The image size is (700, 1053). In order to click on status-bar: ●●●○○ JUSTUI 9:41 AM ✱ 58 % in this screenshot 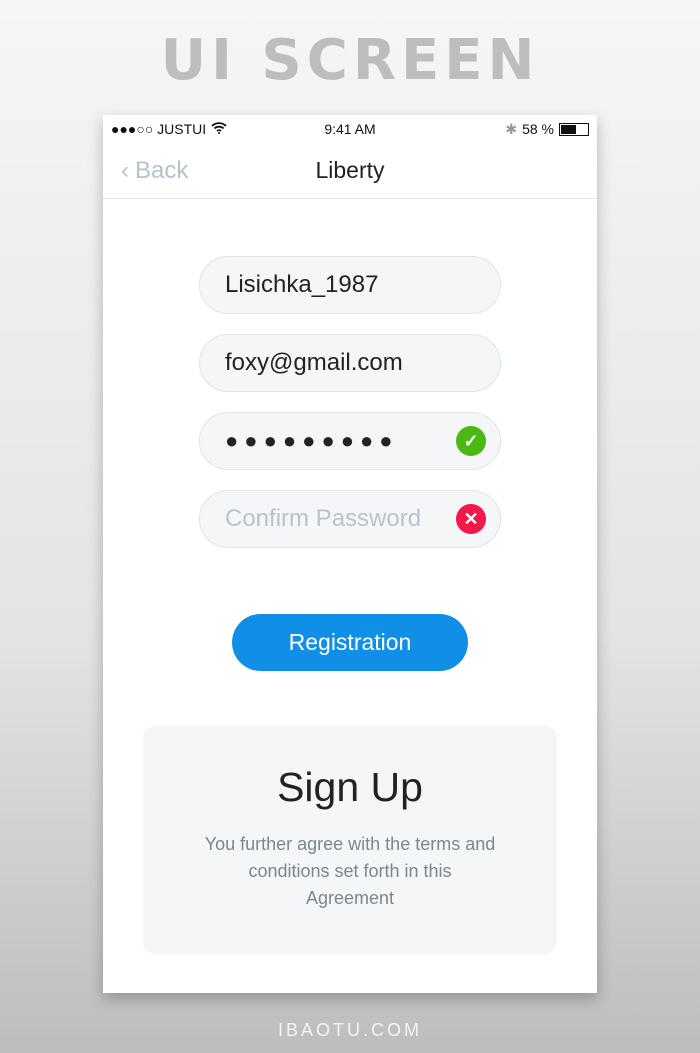, I will do `click(350, 129)`.